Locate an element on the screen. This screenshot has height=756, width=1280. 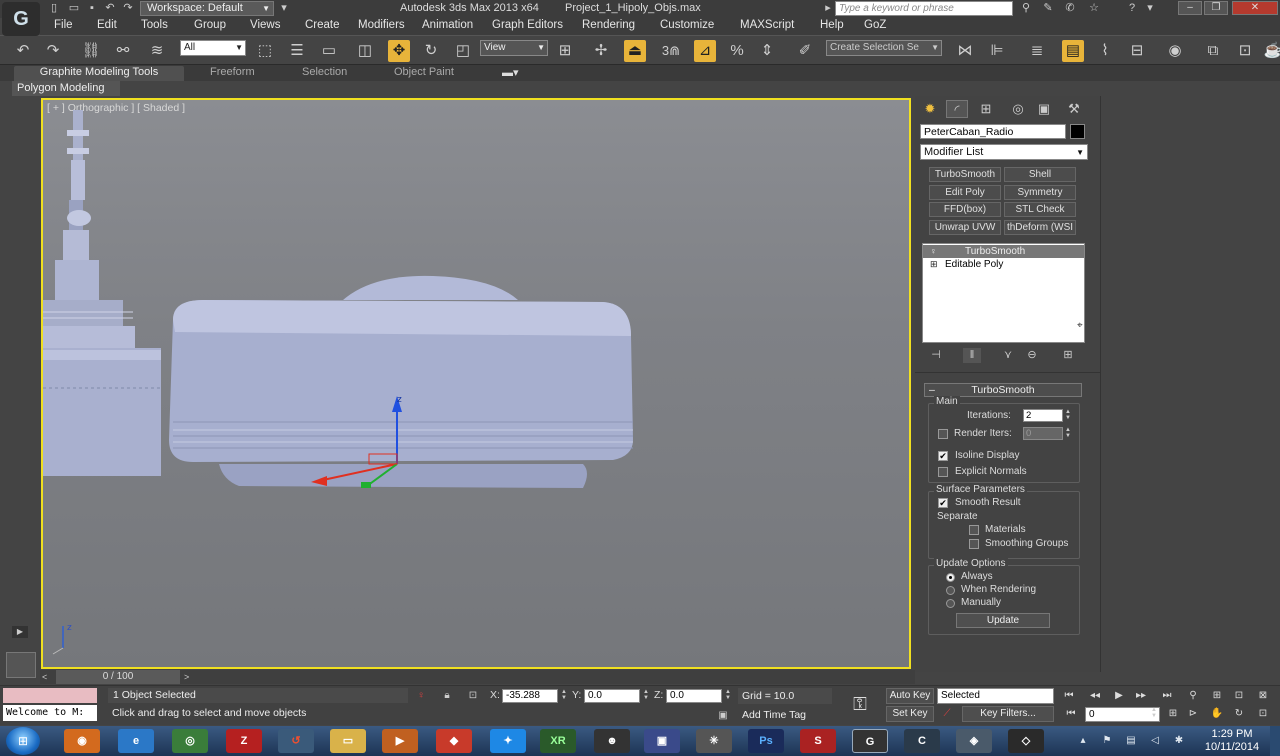
field-of-view-icon: ⊳ is located at coordinates (1193, 714).